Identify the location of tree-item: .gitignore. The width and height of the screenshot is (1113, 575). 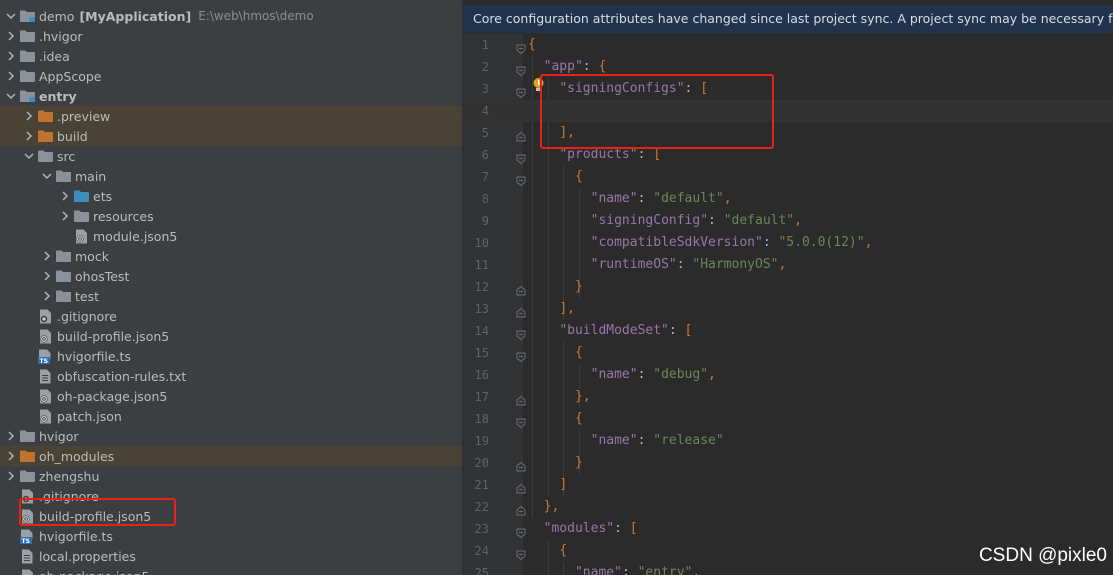
(231, 316).